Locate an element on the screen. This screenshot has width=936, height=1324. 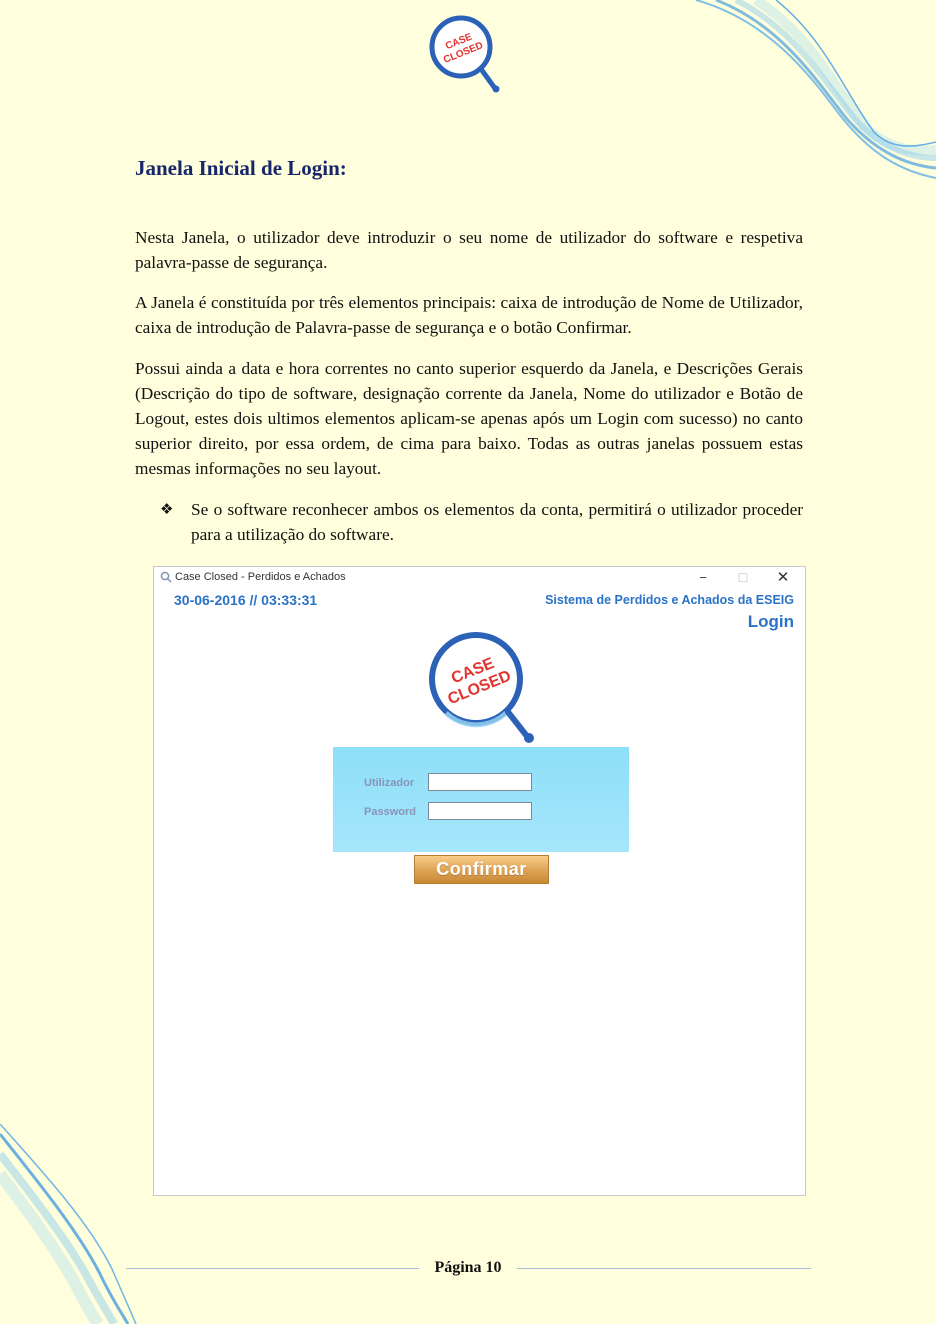
username-input is located at coordinates (480, 782).